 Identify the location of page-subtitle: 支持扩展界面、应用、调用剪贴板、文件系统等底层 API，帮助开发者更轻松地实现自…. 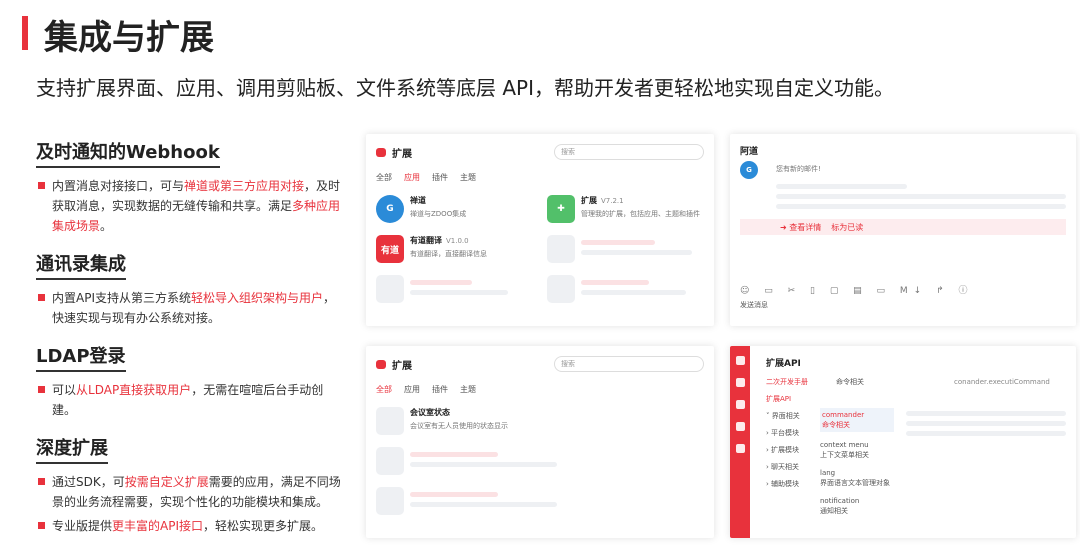
(465, 88).